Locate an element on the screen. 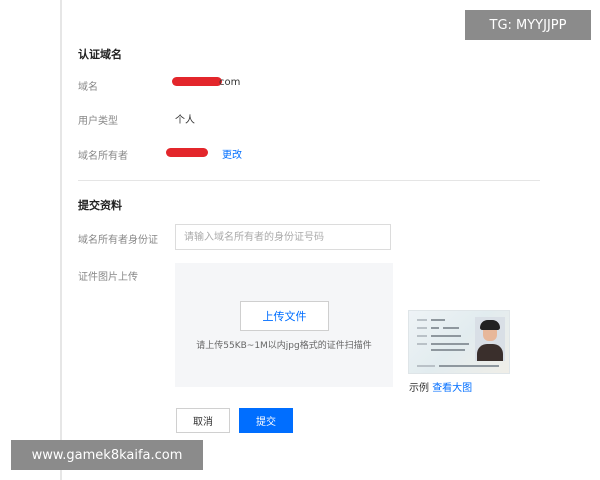 This screenshot has height=480, width=600. example-row: 示例 查看大图 is located at coordinates (440, 386).